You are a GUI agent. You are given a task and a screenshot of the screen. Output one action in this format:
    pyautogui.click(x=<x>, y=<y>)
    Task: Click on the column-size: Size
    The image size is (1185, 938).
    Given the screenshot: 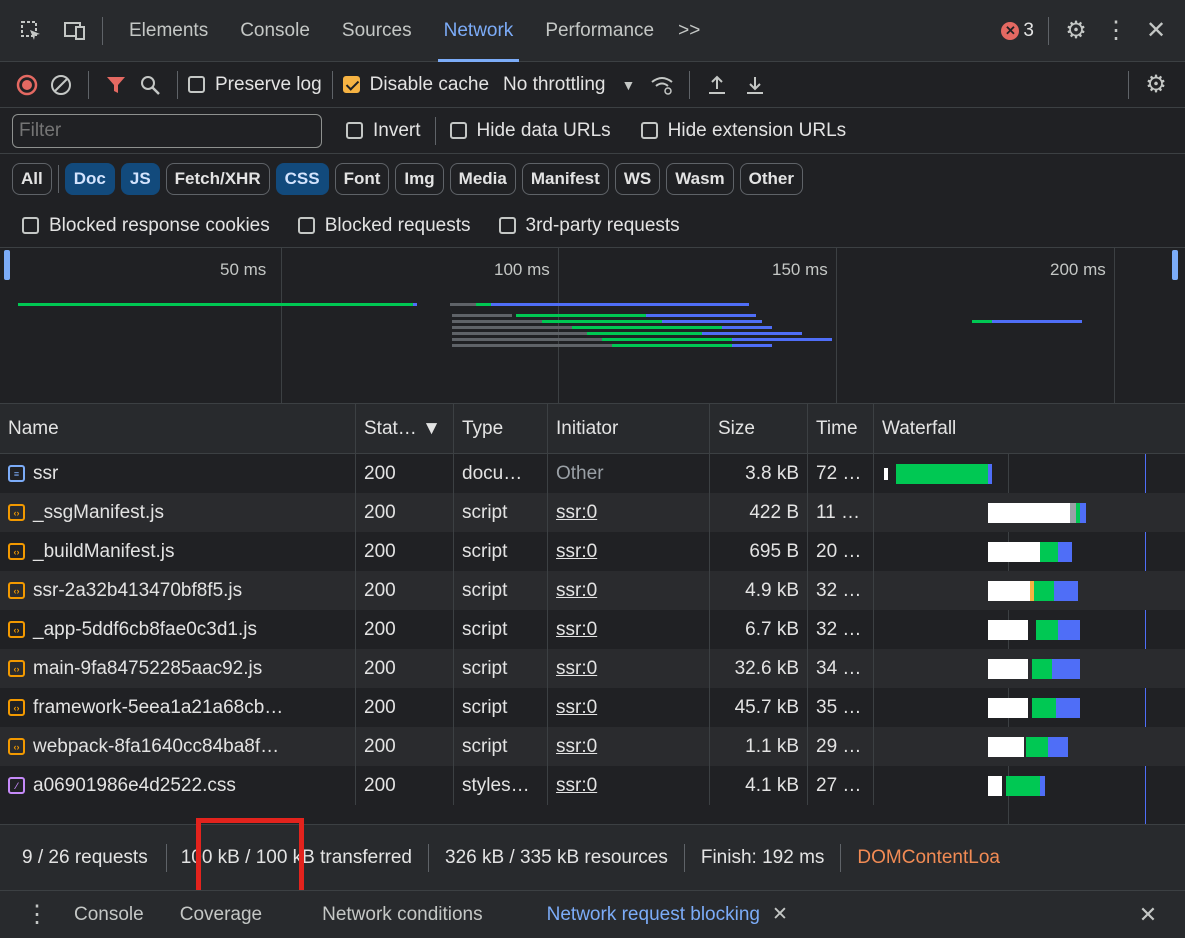 What is the action you would take?
    pyautogui.click(x=759, y=428)
    